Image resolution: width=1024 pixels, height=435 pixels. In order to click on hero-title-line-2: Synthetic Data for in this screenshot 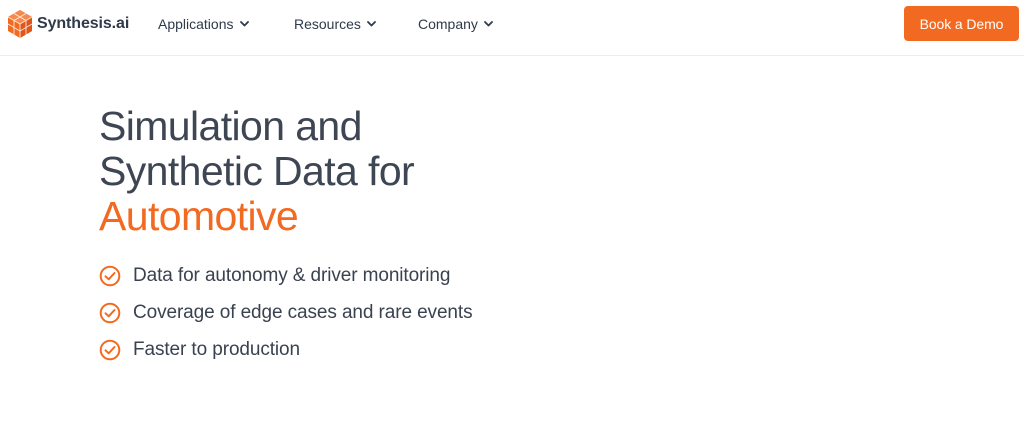, I will do `click(257, 171)`.